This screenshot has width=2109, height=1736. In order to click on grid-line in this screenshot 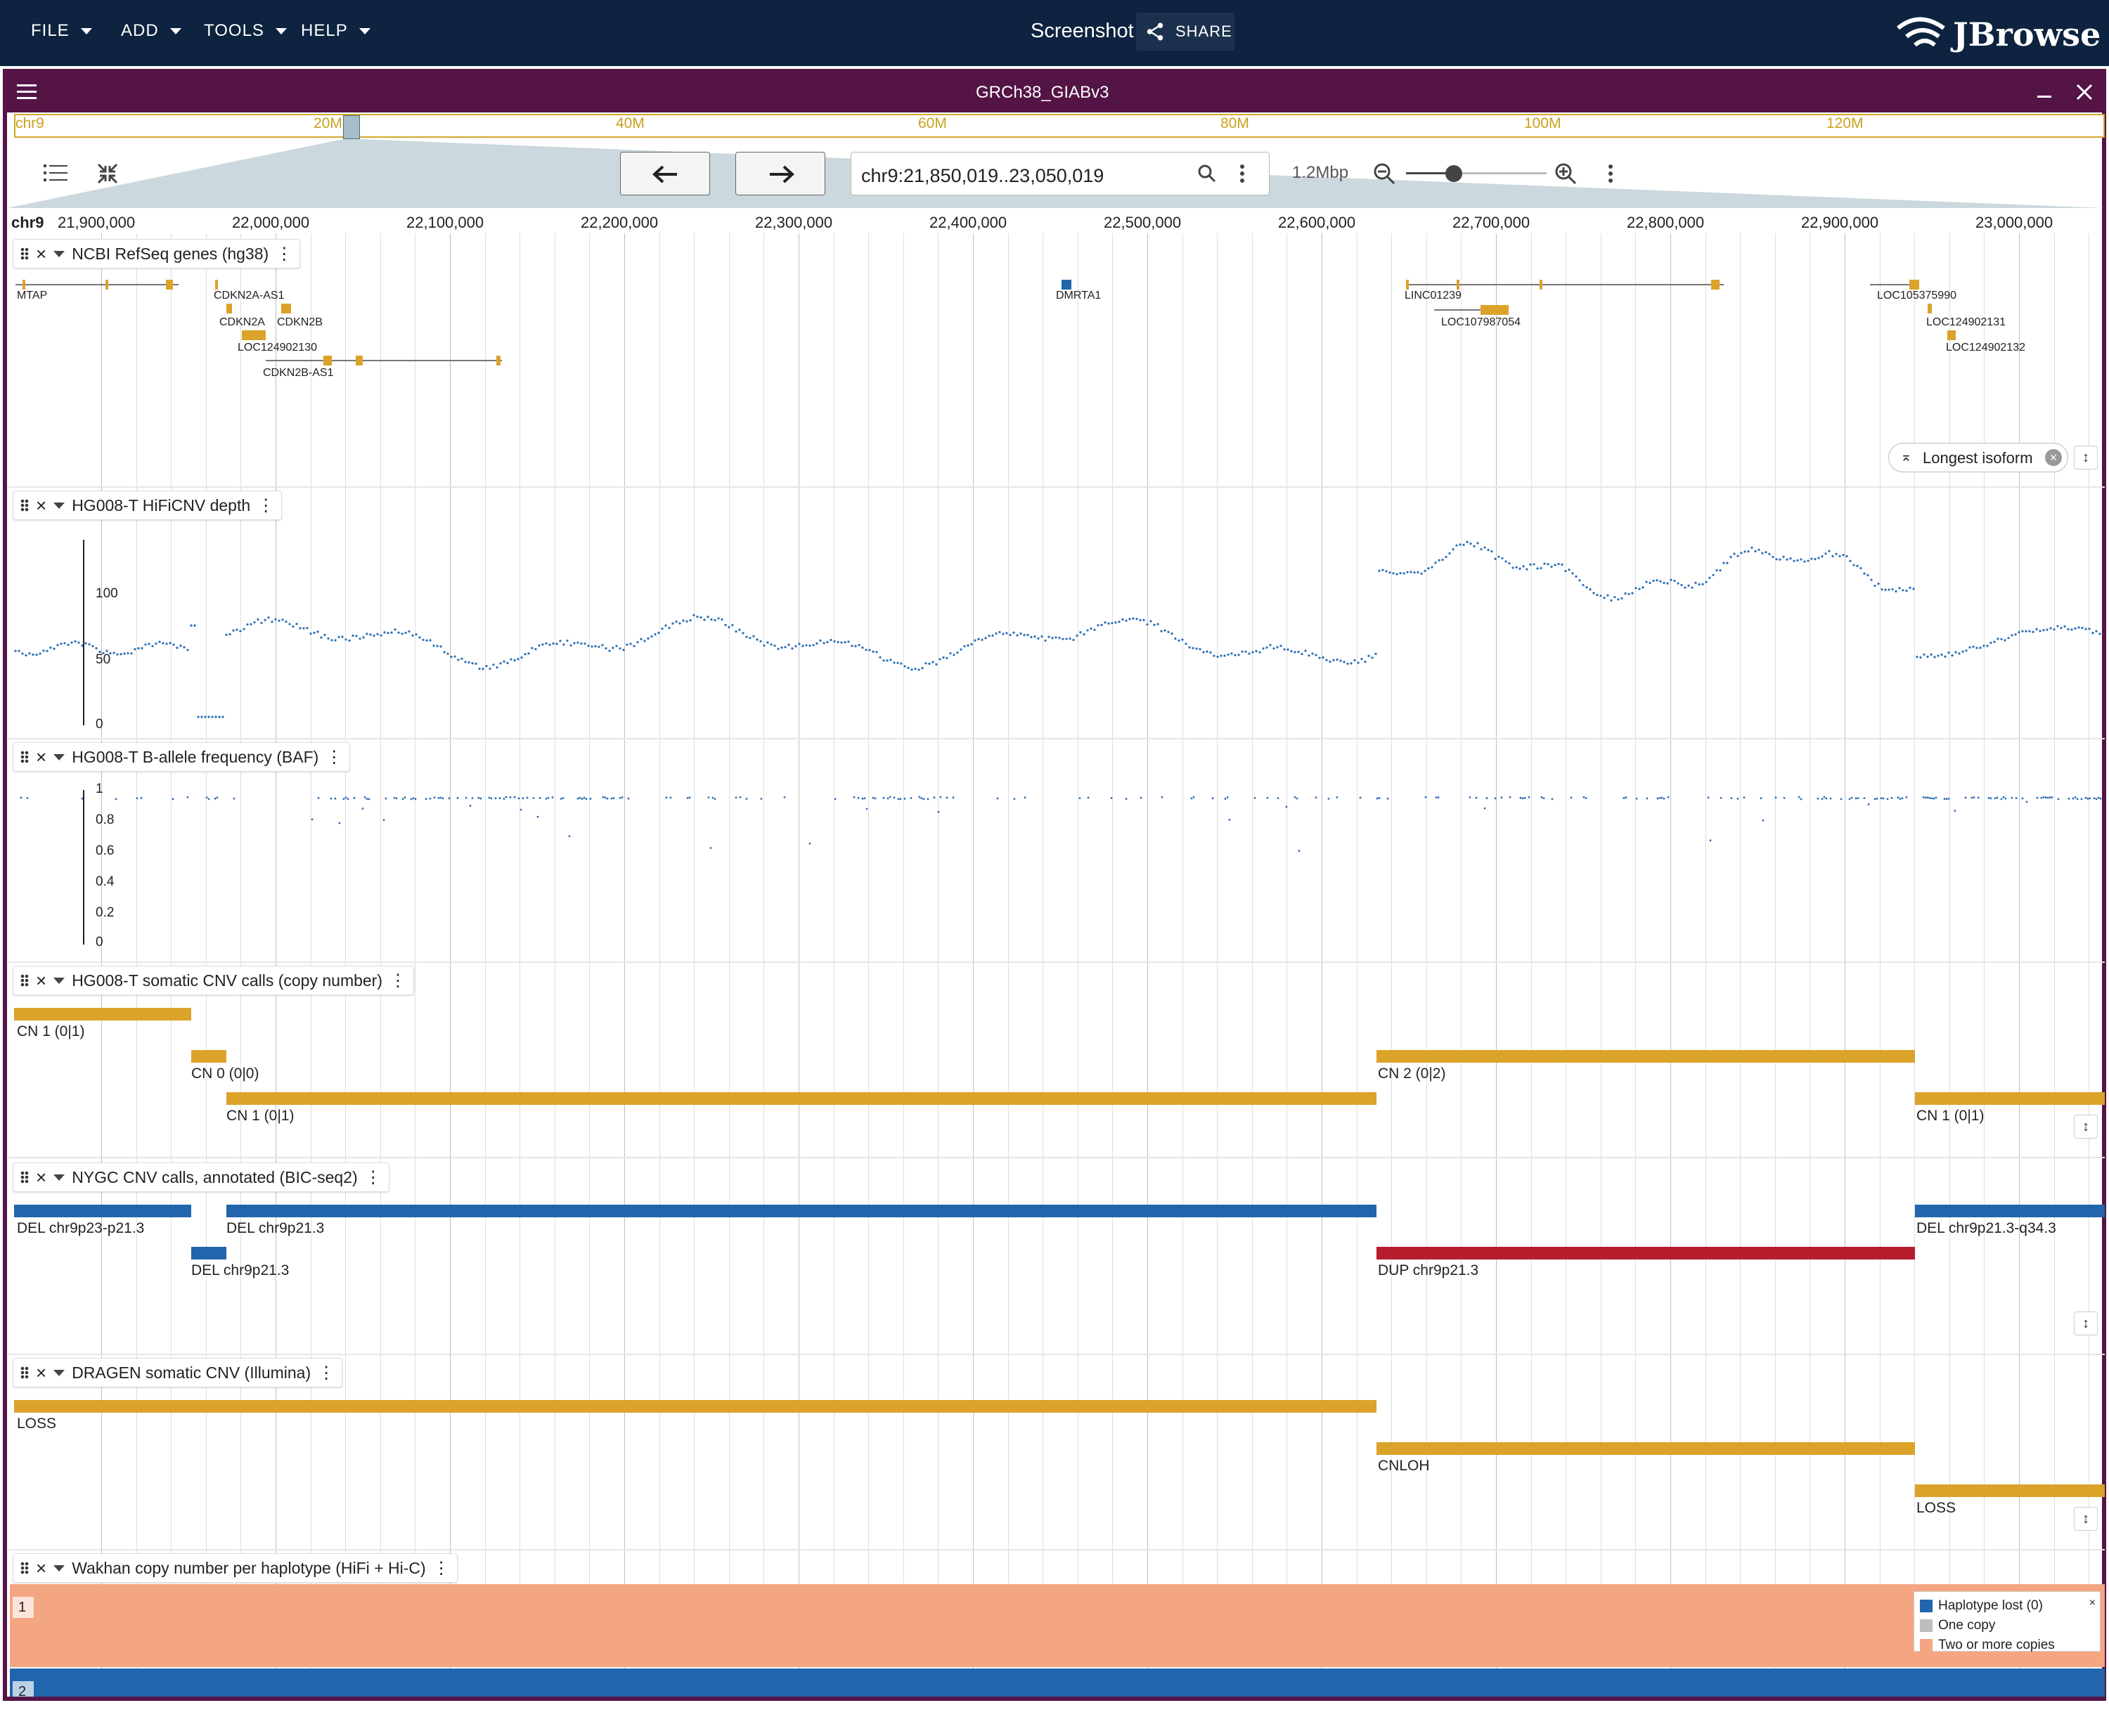, I will do `click(590, 965)`.